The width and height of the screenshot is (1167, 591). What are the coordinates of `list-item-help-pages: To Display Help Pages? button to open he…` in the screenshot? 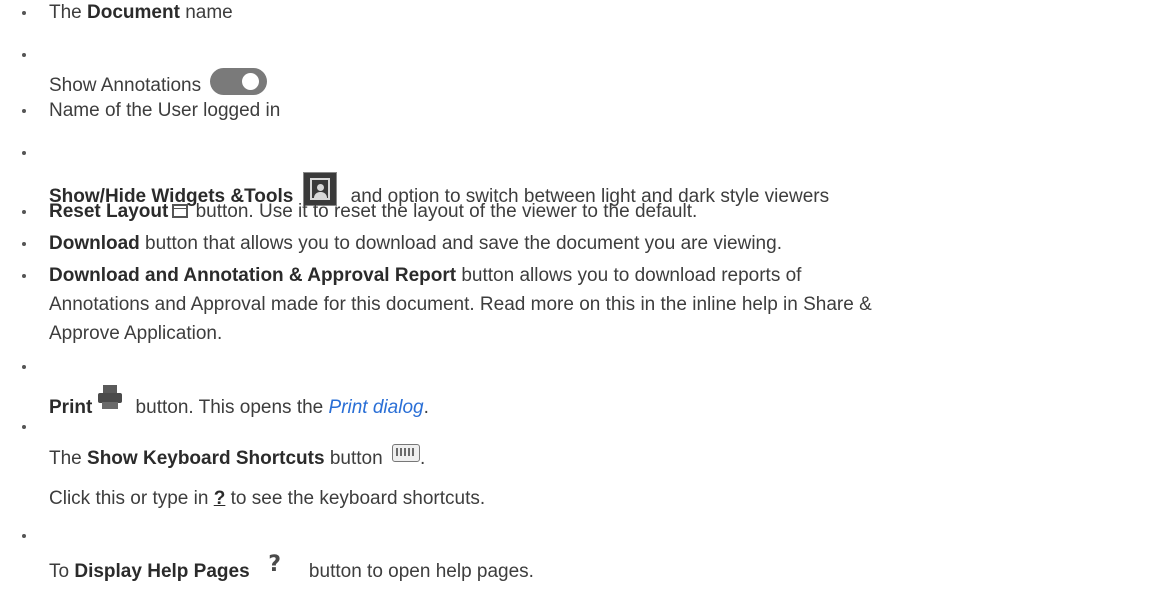 It's located at (291, 568).